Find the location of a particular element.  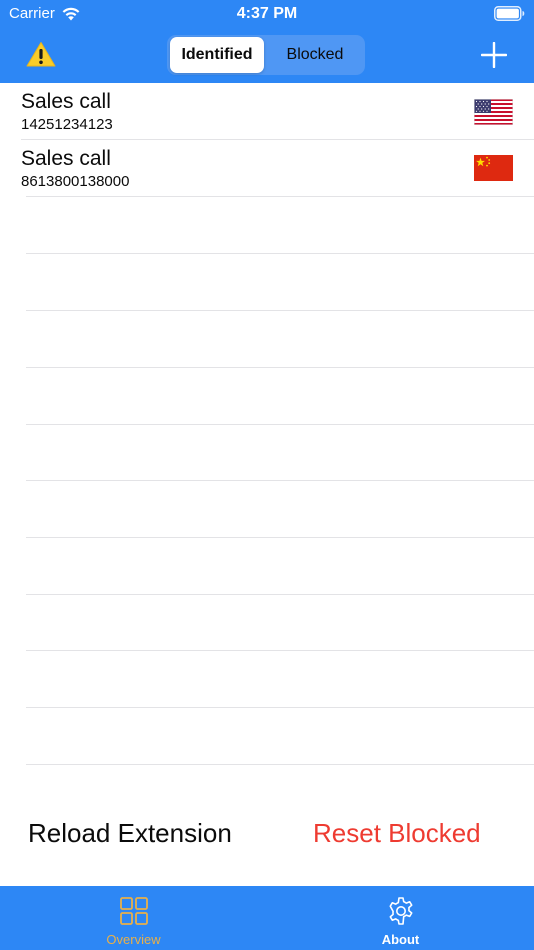

warning-icon is located at coordinates (41, 54).